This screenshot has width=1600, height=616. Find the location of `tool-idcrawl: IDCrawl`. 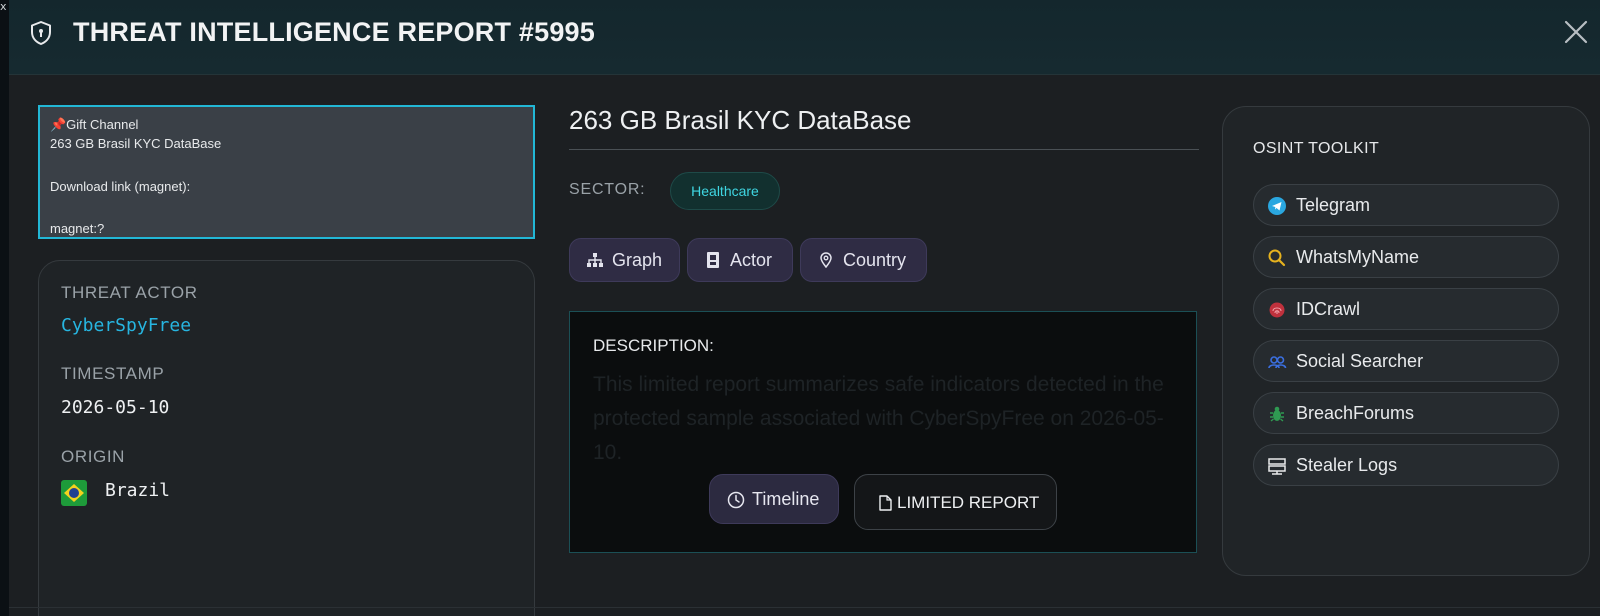

tool-idcrawl: IDCrawl is located at coordinates (1406, 309).